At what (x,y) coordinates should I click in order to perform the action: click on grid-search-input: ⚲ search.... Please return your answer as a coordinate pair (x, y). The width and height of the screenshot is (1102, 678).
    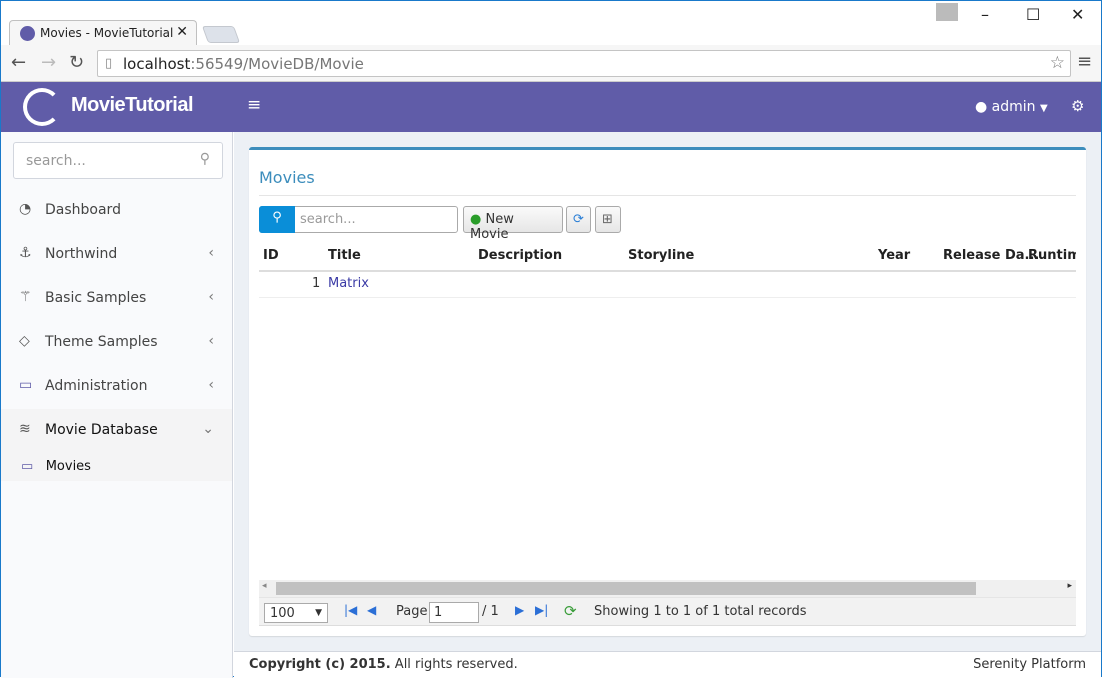
    Looking at the image, I should click on (358, 219).